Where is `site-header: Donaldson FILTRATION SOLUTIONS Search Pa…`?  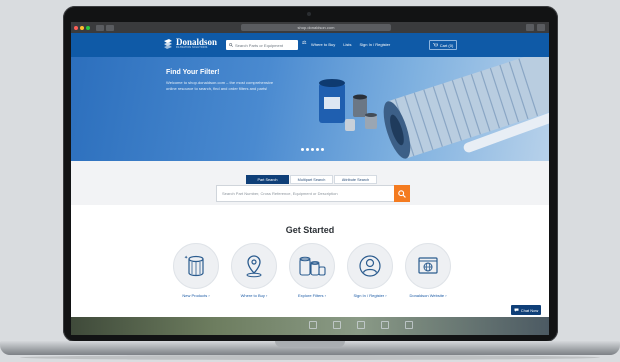
site-header: Donaldson FILTRATION SOLUTIONS Search Pa… is located at coordinates (310, 45).